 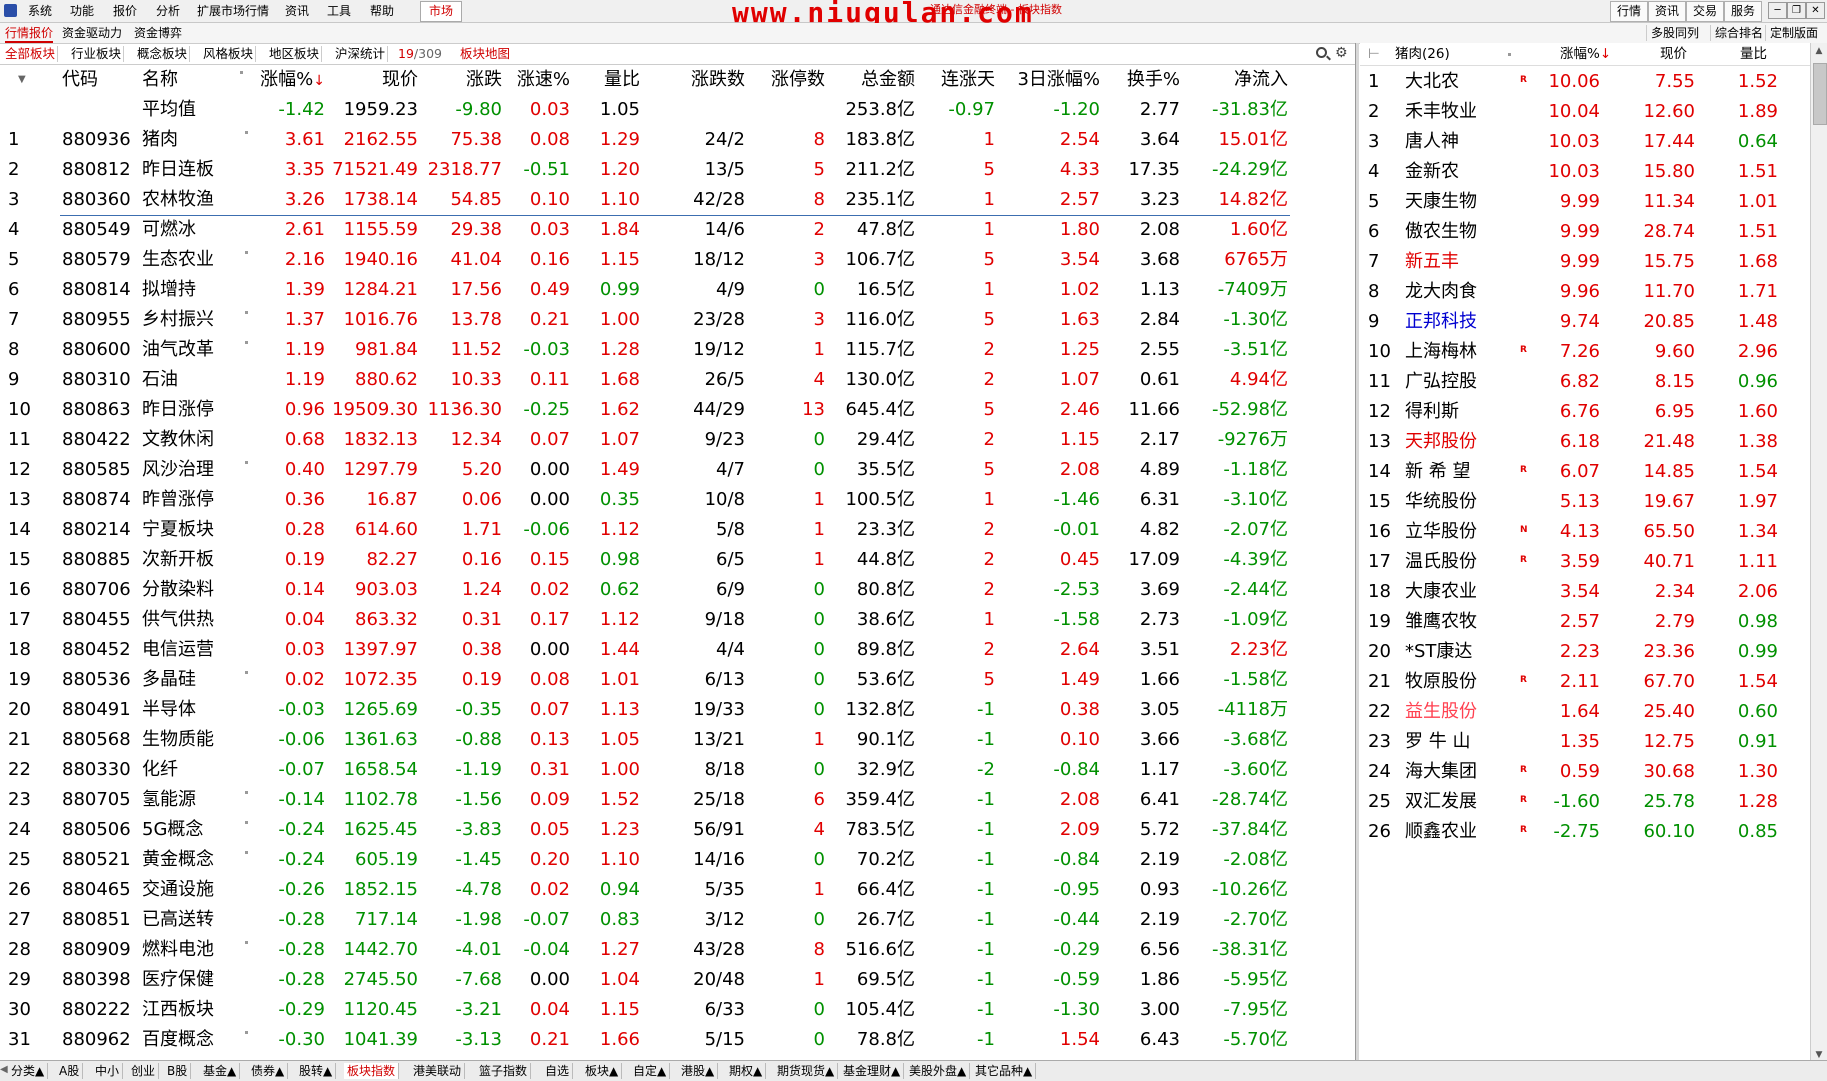 I want to click on scrollbar-thumb, so click(x=1820, y=94).